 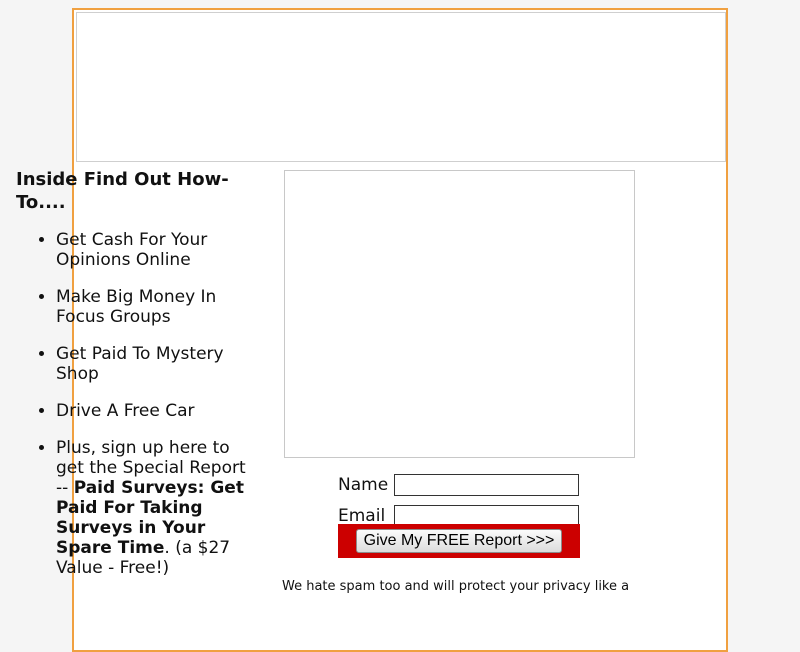 I want to click on submit-container: Give My FREE Report >>>, so click(x=459, y=541).